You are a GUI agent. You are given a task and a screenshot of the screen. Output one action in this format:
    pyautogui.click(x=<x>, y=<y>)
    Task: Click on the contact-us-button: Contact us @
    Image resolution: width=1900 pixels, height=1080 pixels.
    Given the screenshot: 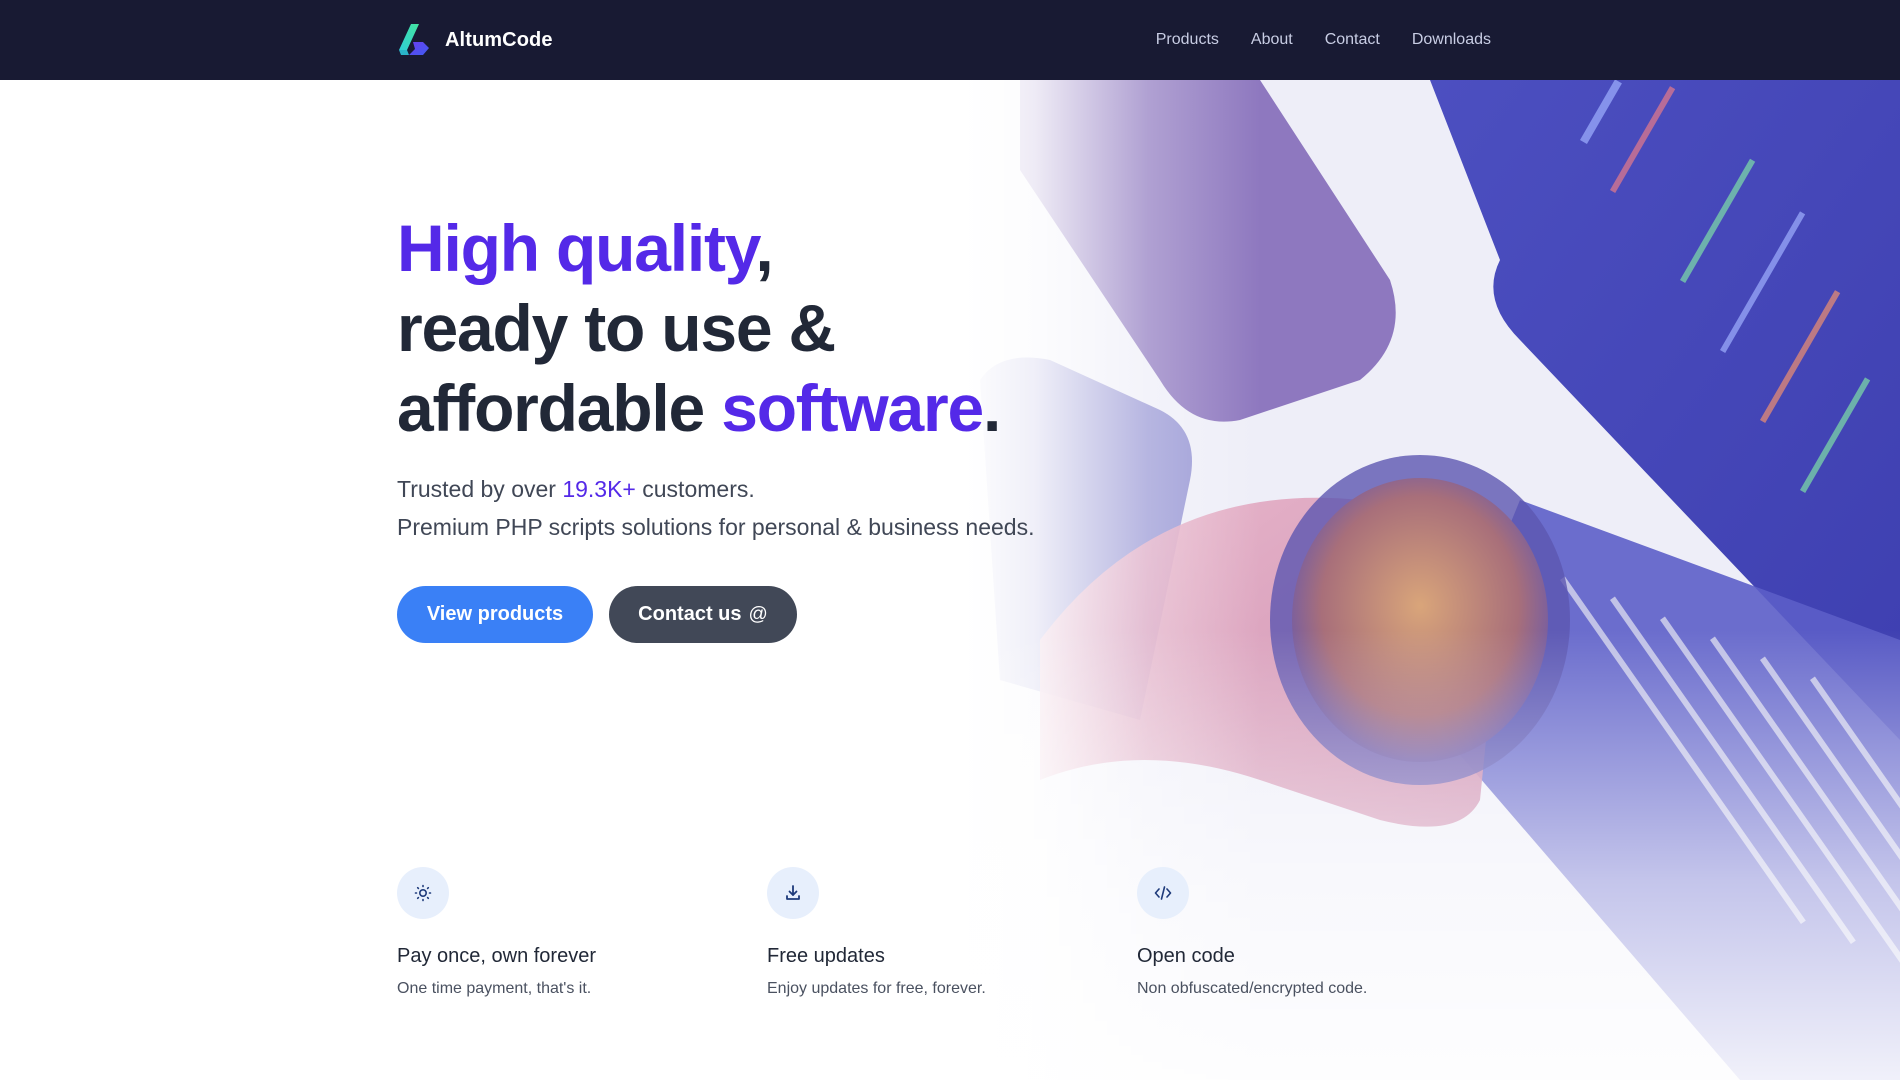 What is the action you would take?
    pyautogui.click(x=703, y=614)
    